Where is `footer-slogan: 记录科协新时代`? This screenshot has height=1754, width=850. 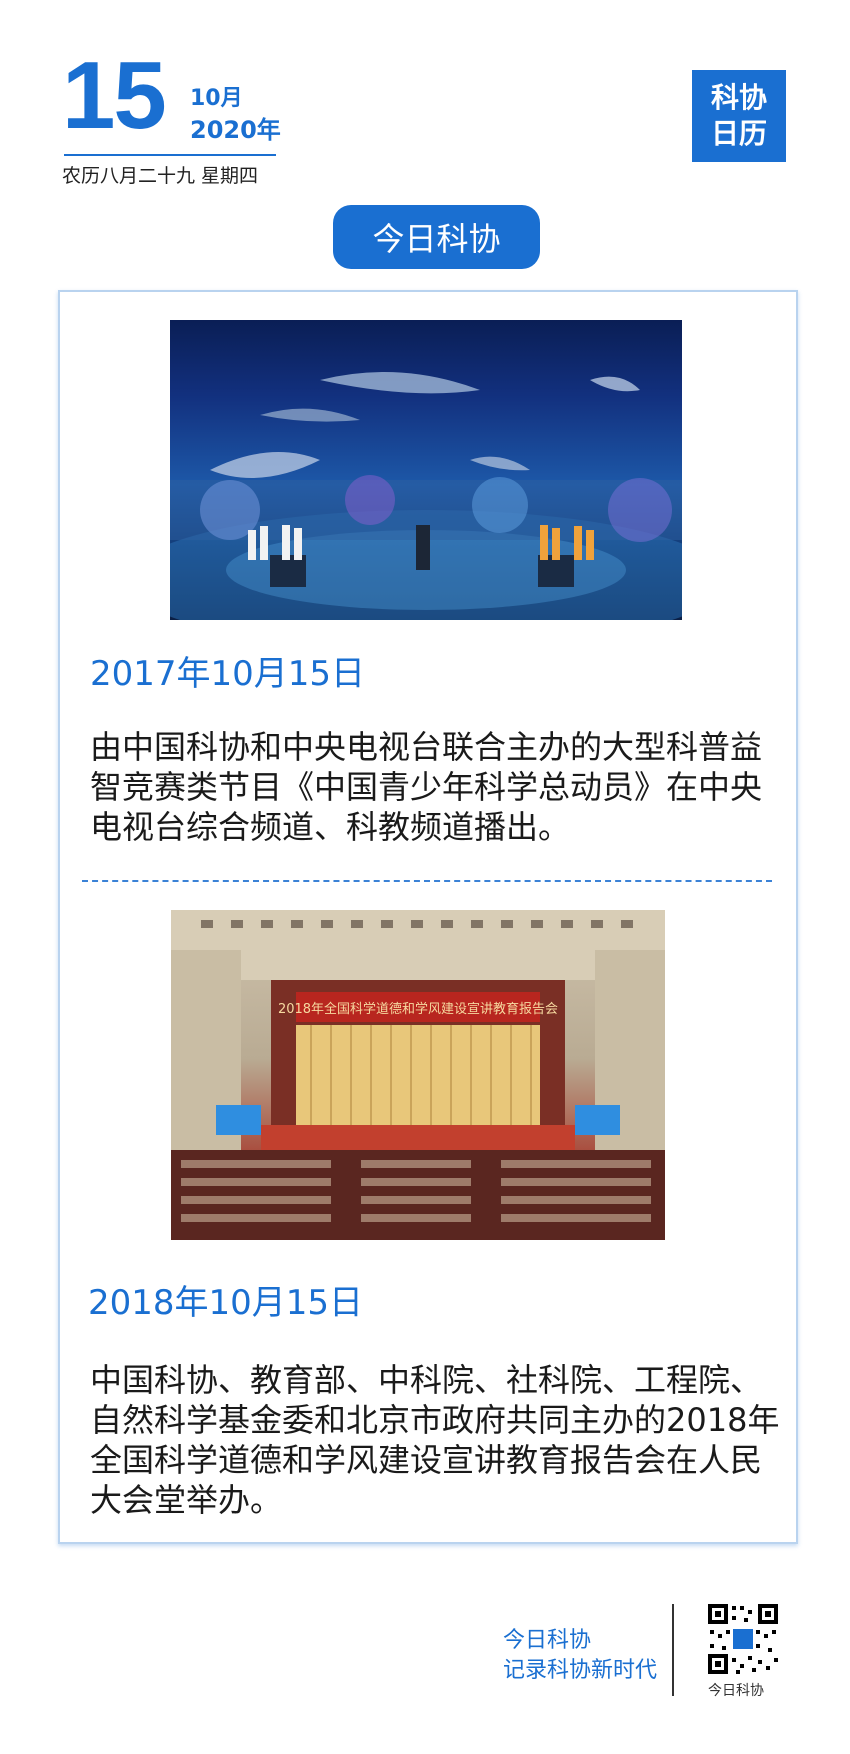 footer-slogan: 记录科协新时代 is located at coordinates (580, 1670).